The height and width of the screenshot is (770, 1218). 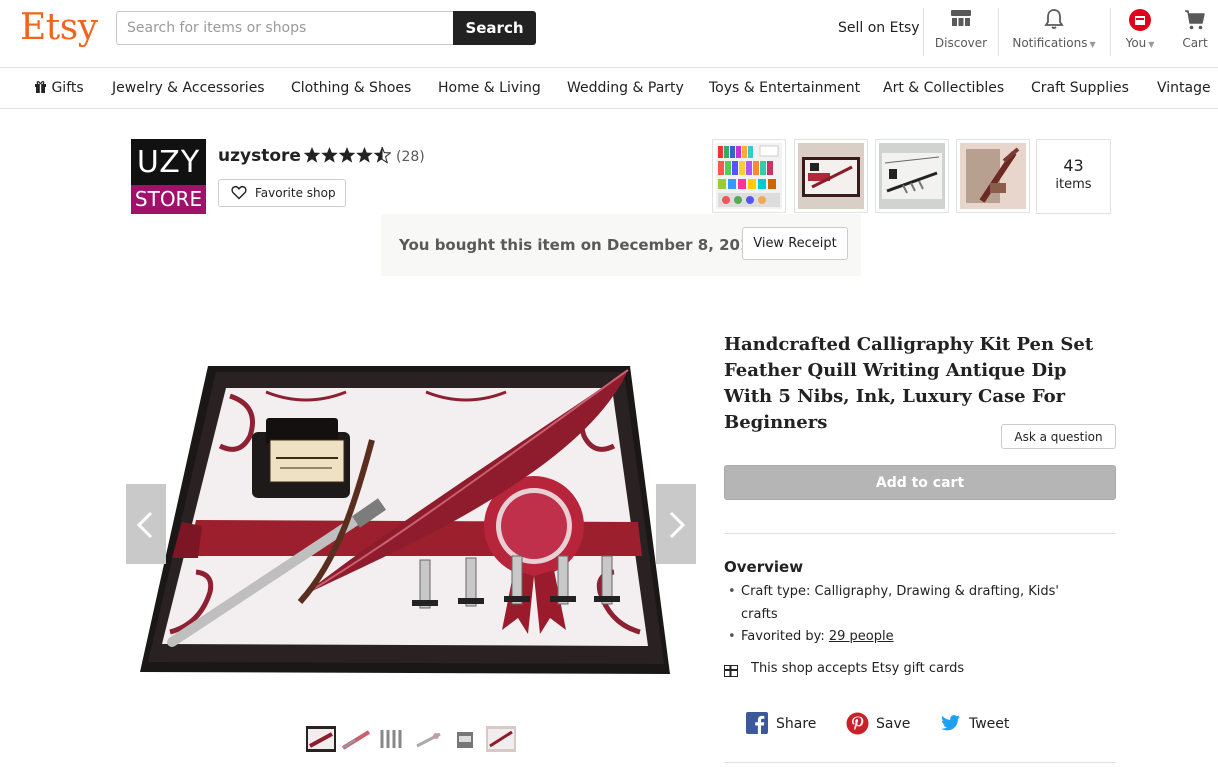 I want to click on favorited-label: Favorited by:, so click(x=783, y=636).